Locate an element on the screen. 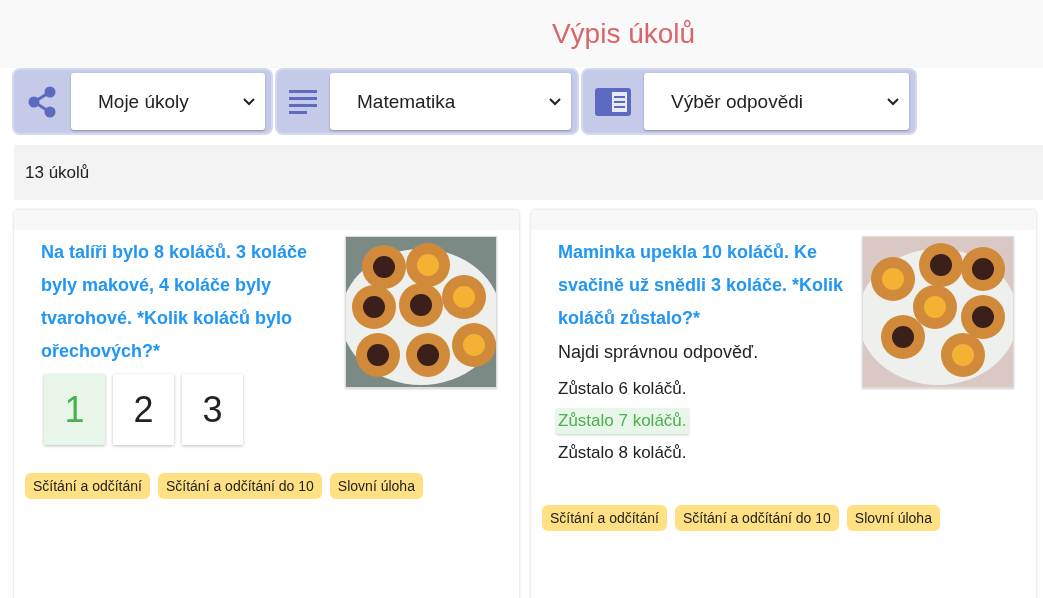  question-text: Na talíři bylo 8 koláčů. 3 koláče byly makové, 4 koláče byly tvarohové. *Kolik koláčů bylo ořechových?* is located at coordinates (175, 302).